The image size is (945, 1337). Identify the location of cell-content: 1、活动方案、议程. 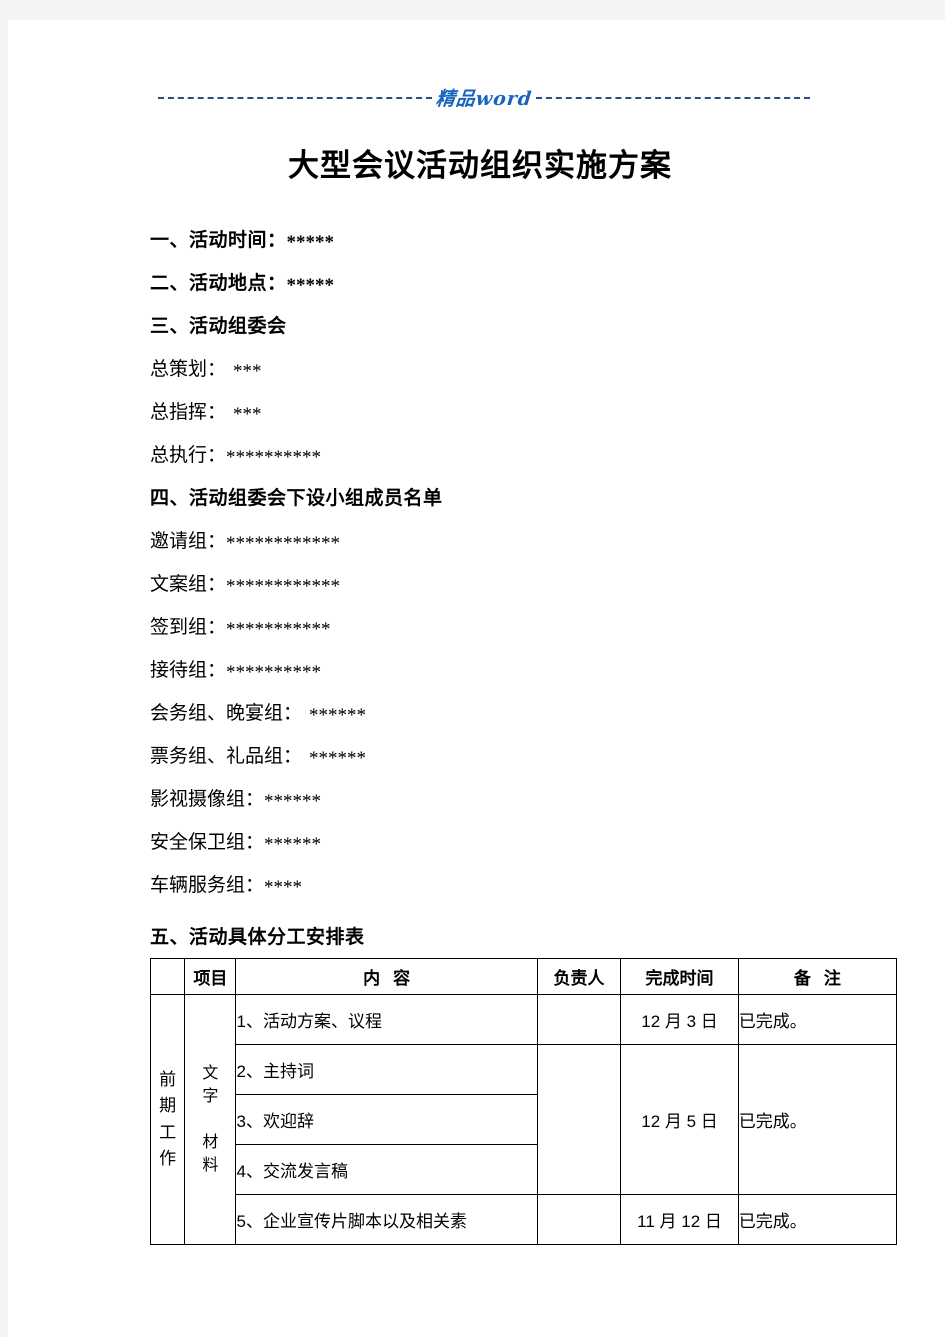
(386, 1019).